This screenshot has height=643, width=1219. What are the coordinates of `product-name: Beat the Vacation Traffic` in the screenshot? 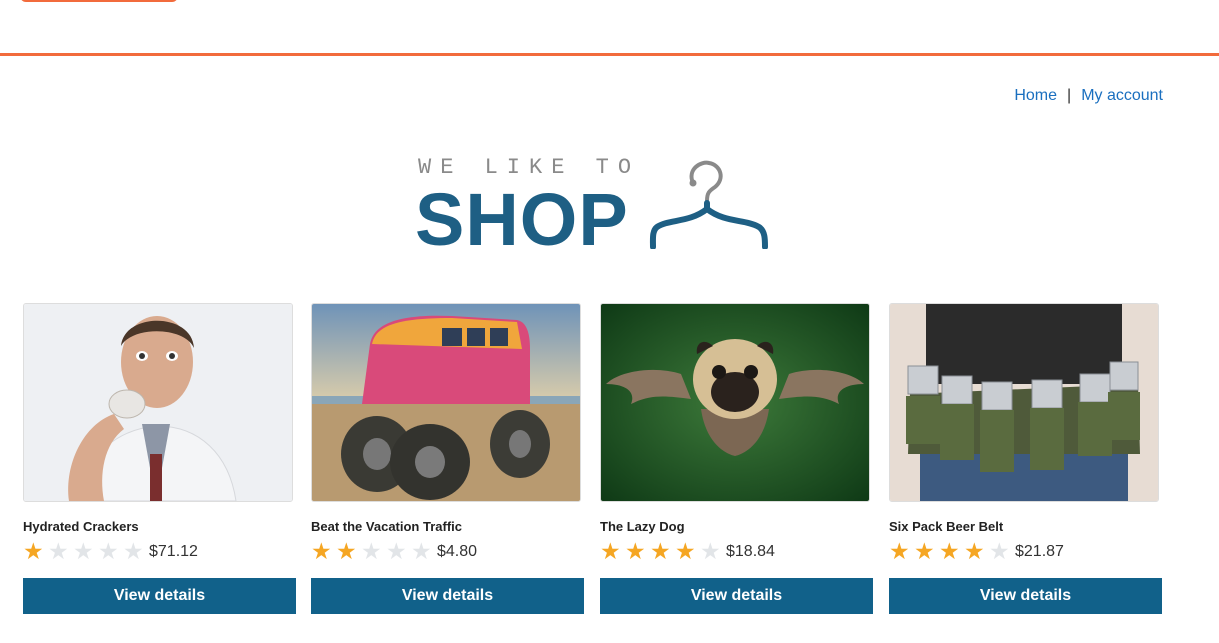 It's located at (386, 526).